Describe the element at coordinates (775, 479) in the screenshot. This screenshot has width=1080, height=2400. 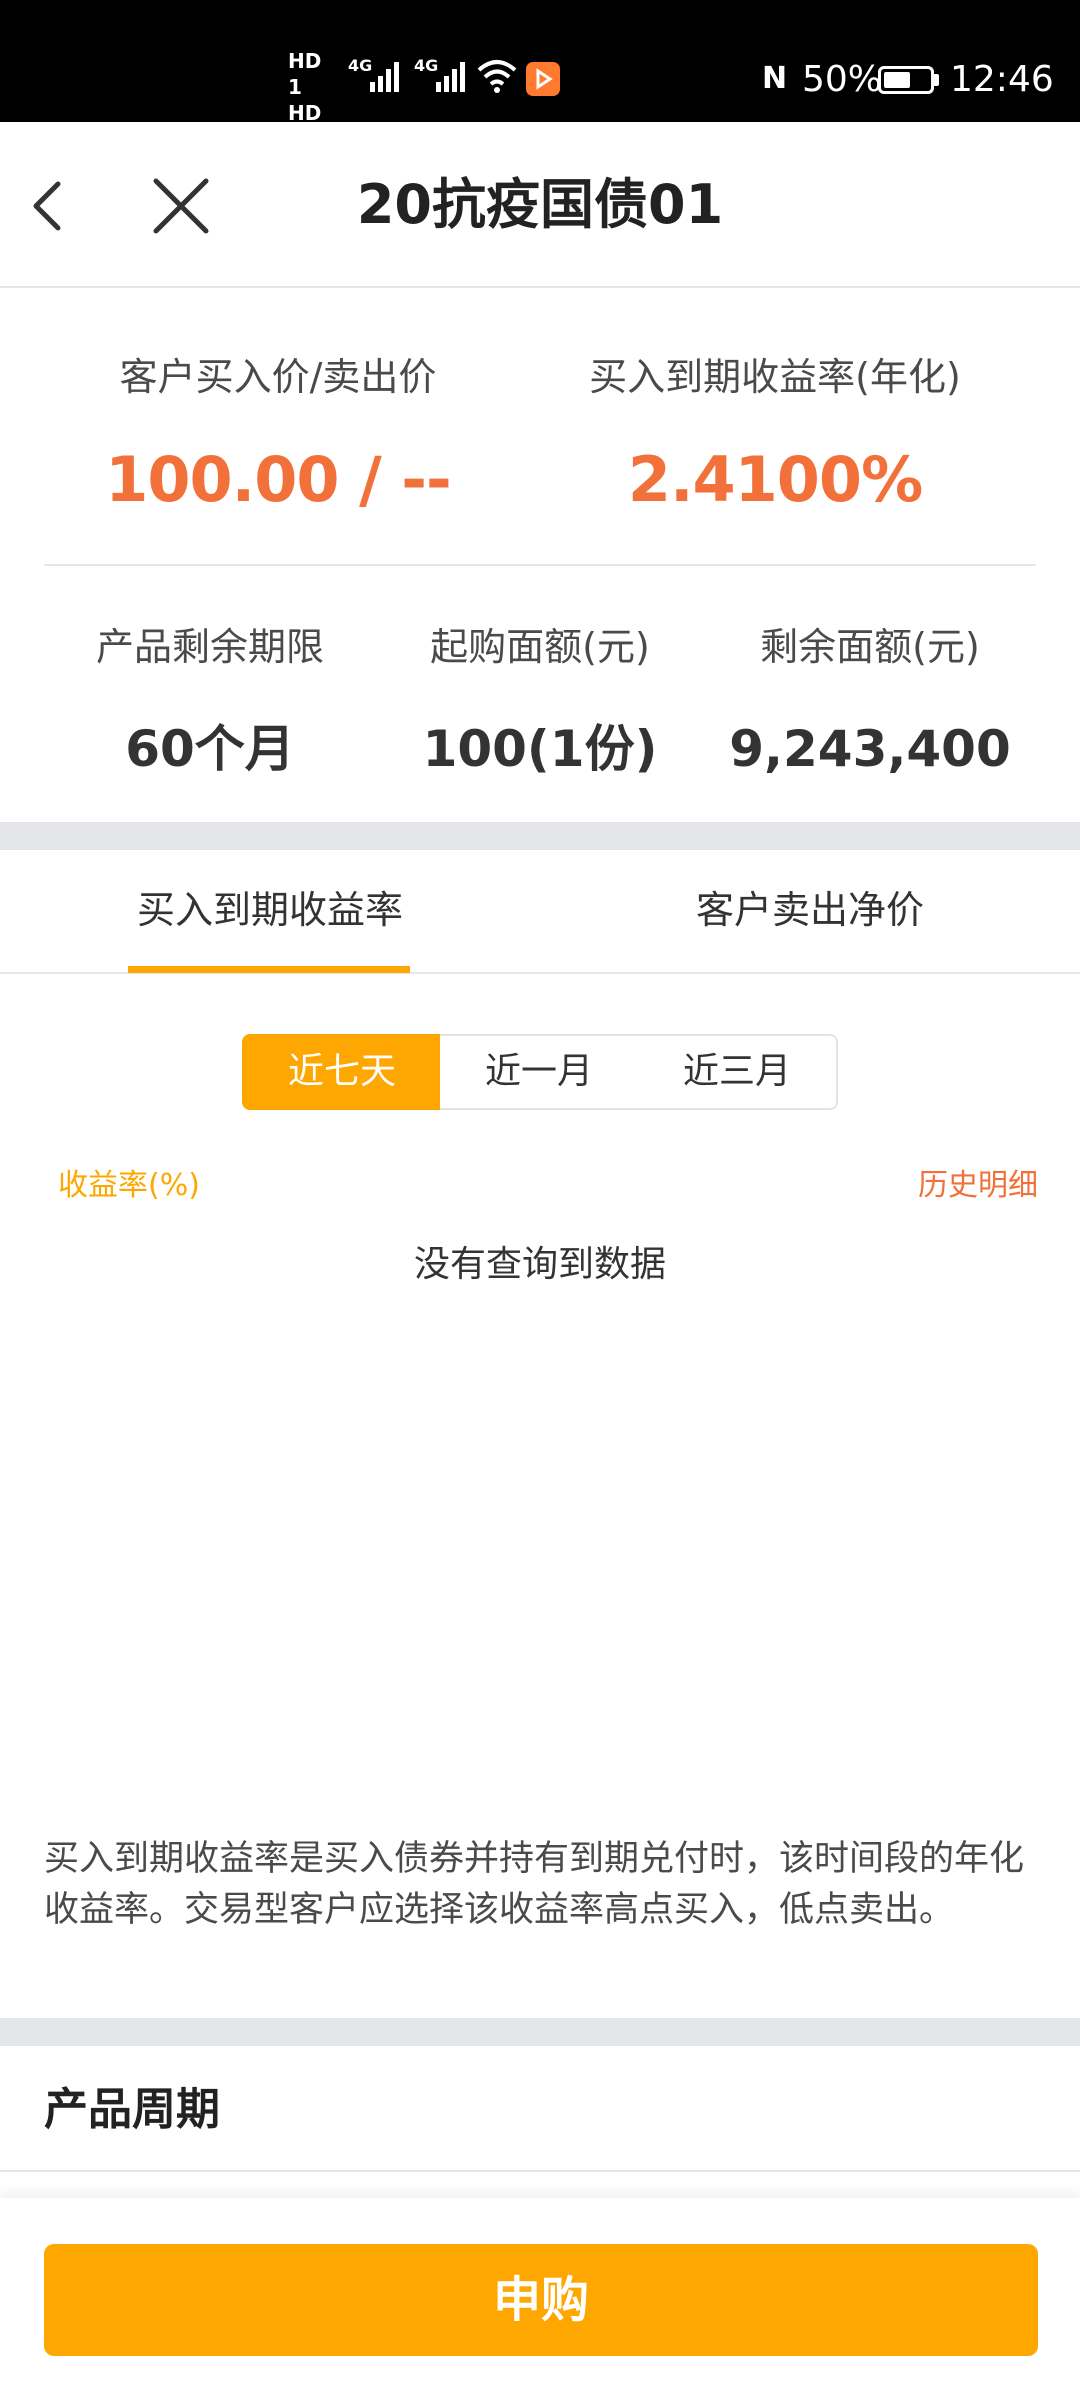
I see `yield-value: 2.4100%` at that location.